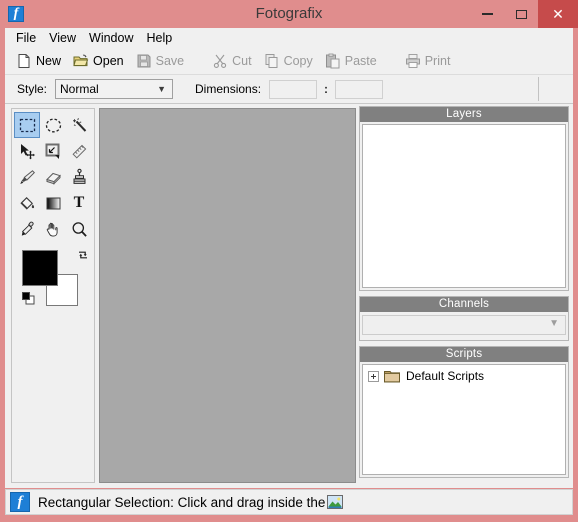 This screenshot has height=522, width=578. Describe the element at coordinates (333, 61) in the screenshot. I see `paste-icon` at that location.